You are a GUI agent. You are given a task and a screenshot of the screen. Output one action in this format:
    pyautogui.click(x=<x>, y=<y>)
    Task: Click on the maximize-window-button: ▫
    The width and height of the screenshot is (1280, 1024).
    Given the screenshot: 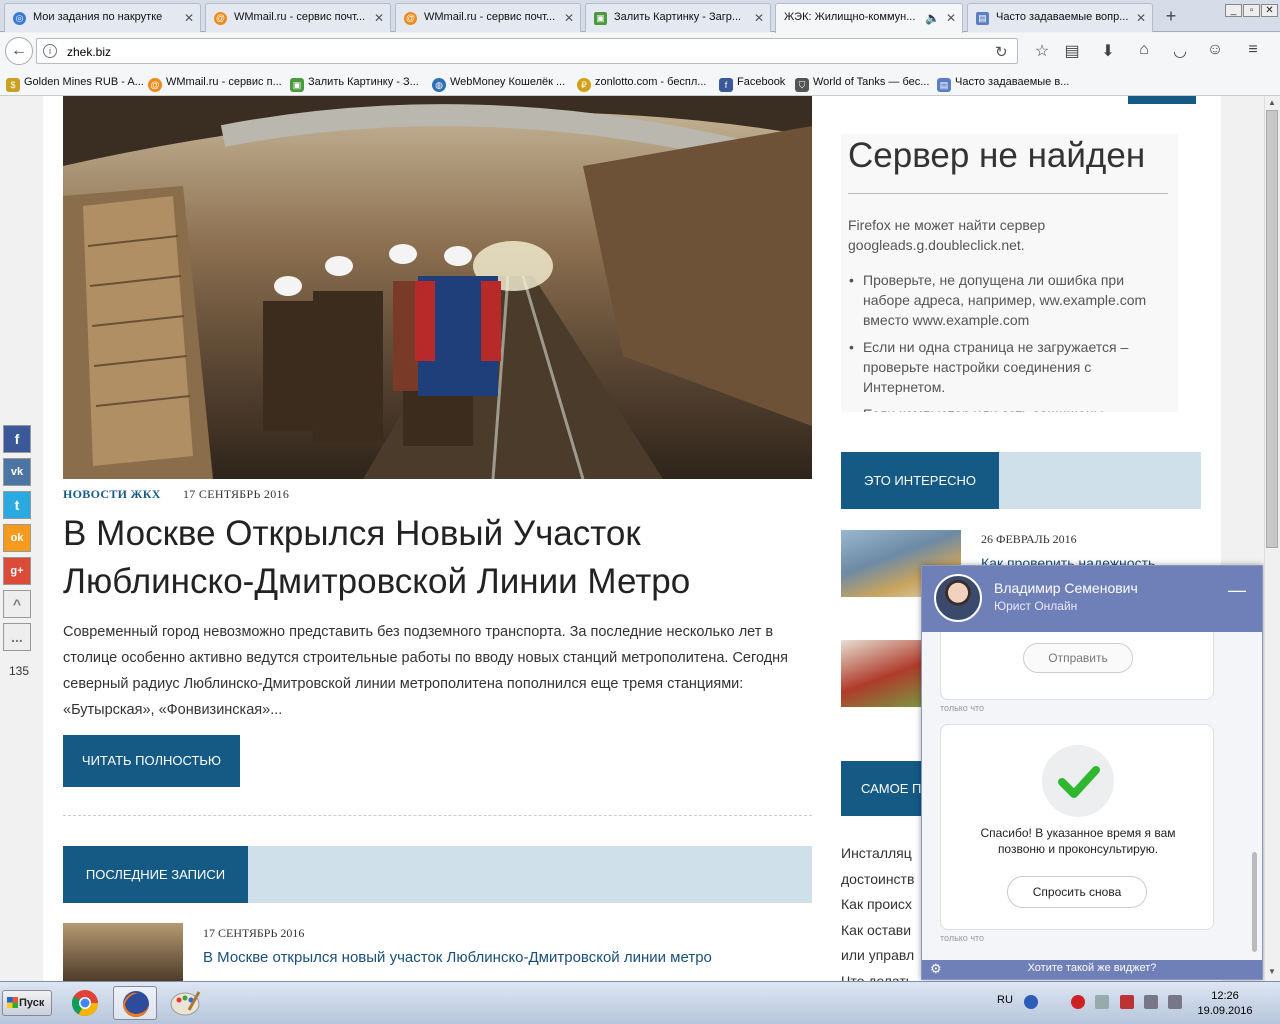 What is the action you would take?
    pyautogui.click(x=1251, y=10)
    